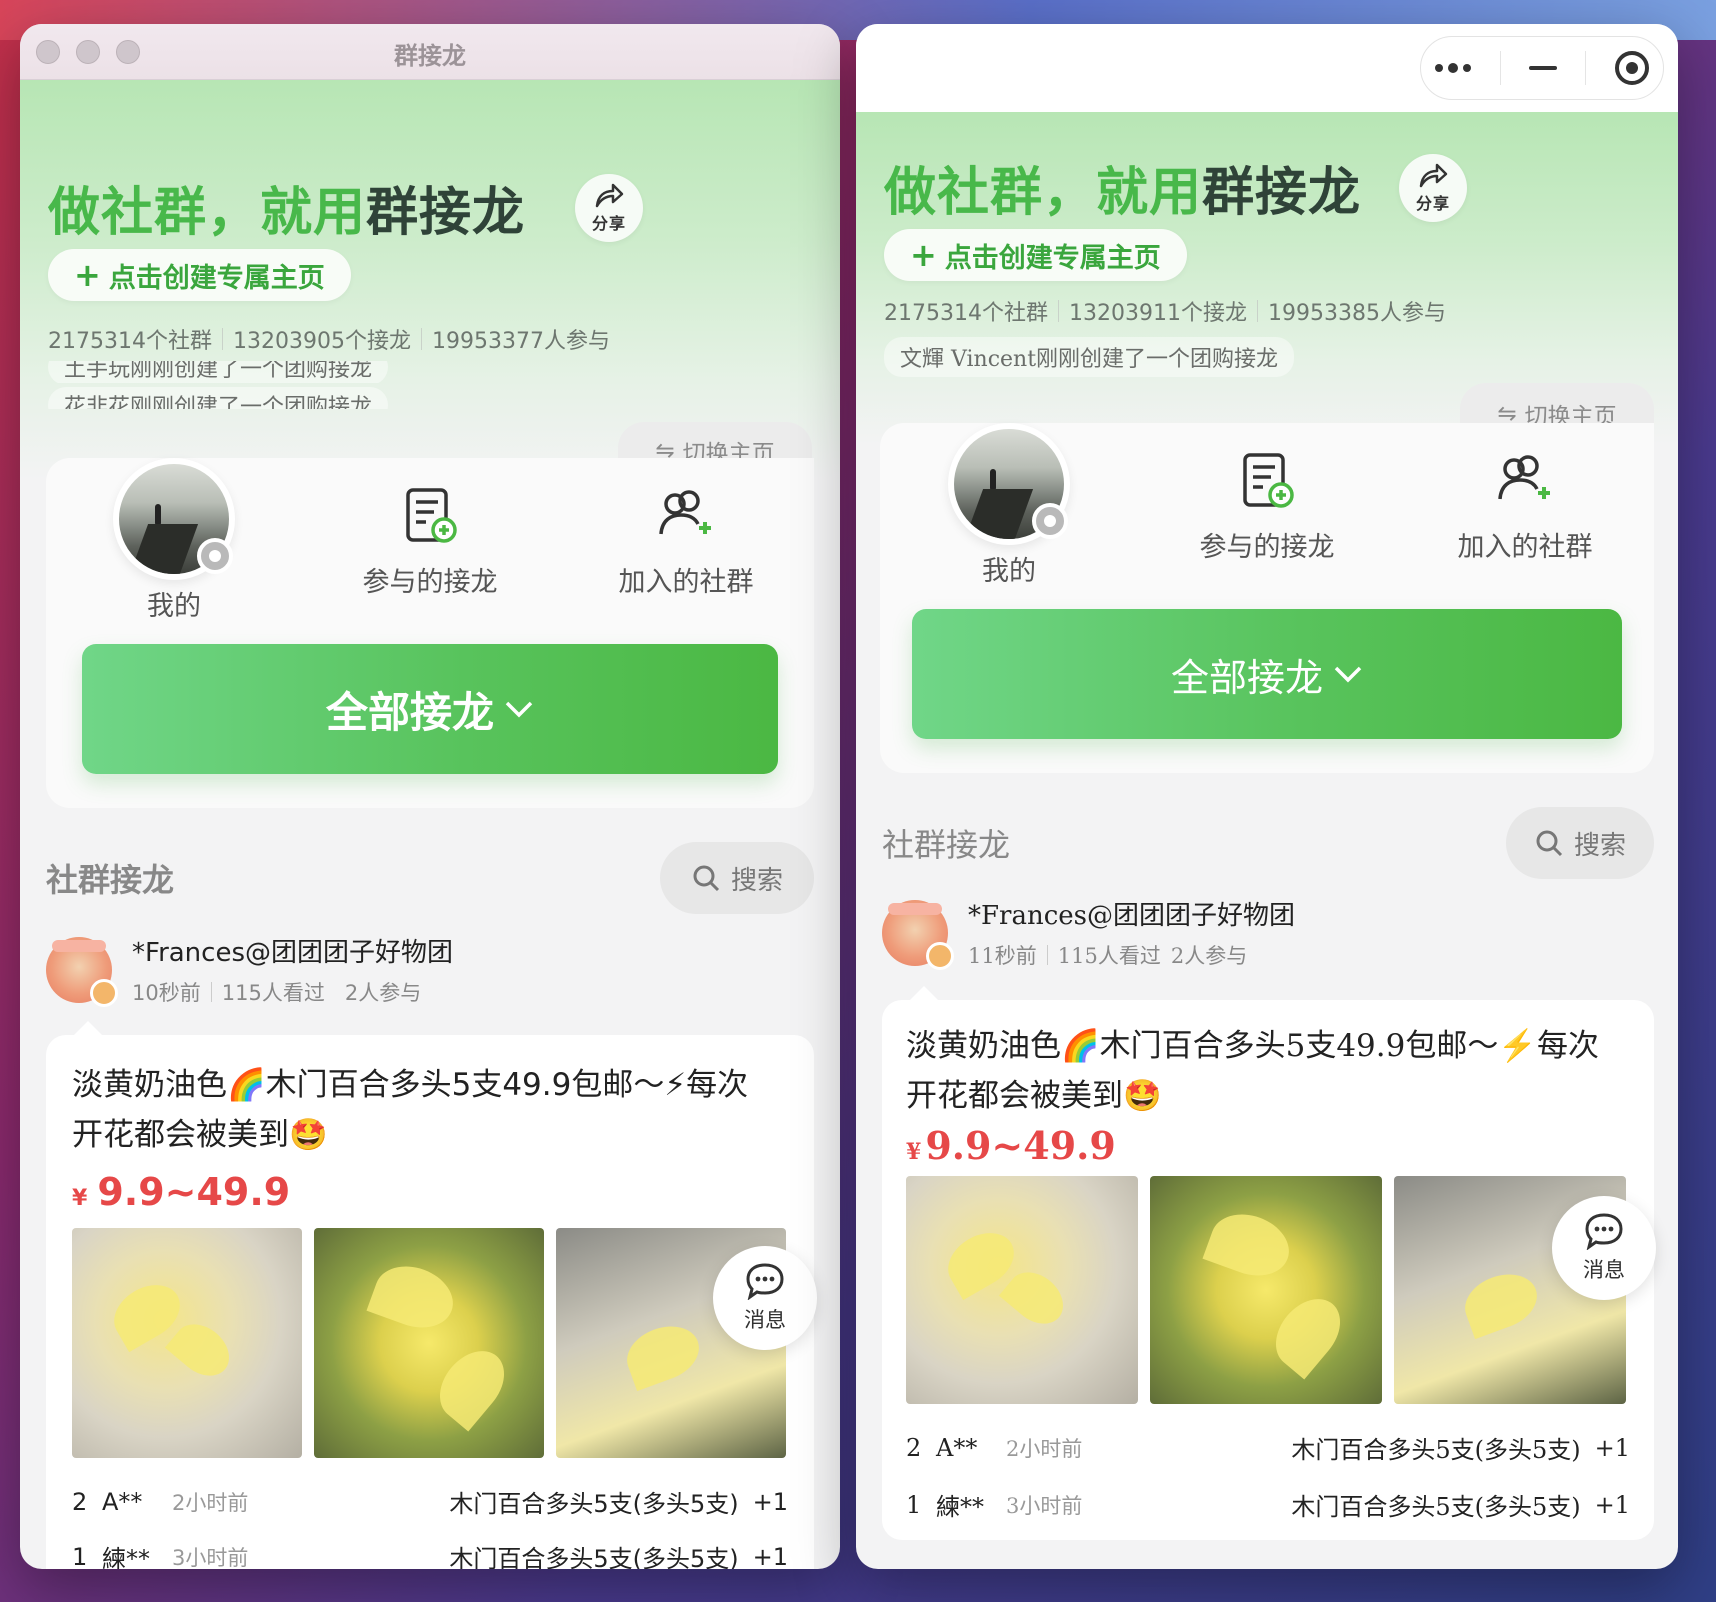 The width and height of the screenshot is (1716, 1602). I want to click on avatar, so click(173, 519).